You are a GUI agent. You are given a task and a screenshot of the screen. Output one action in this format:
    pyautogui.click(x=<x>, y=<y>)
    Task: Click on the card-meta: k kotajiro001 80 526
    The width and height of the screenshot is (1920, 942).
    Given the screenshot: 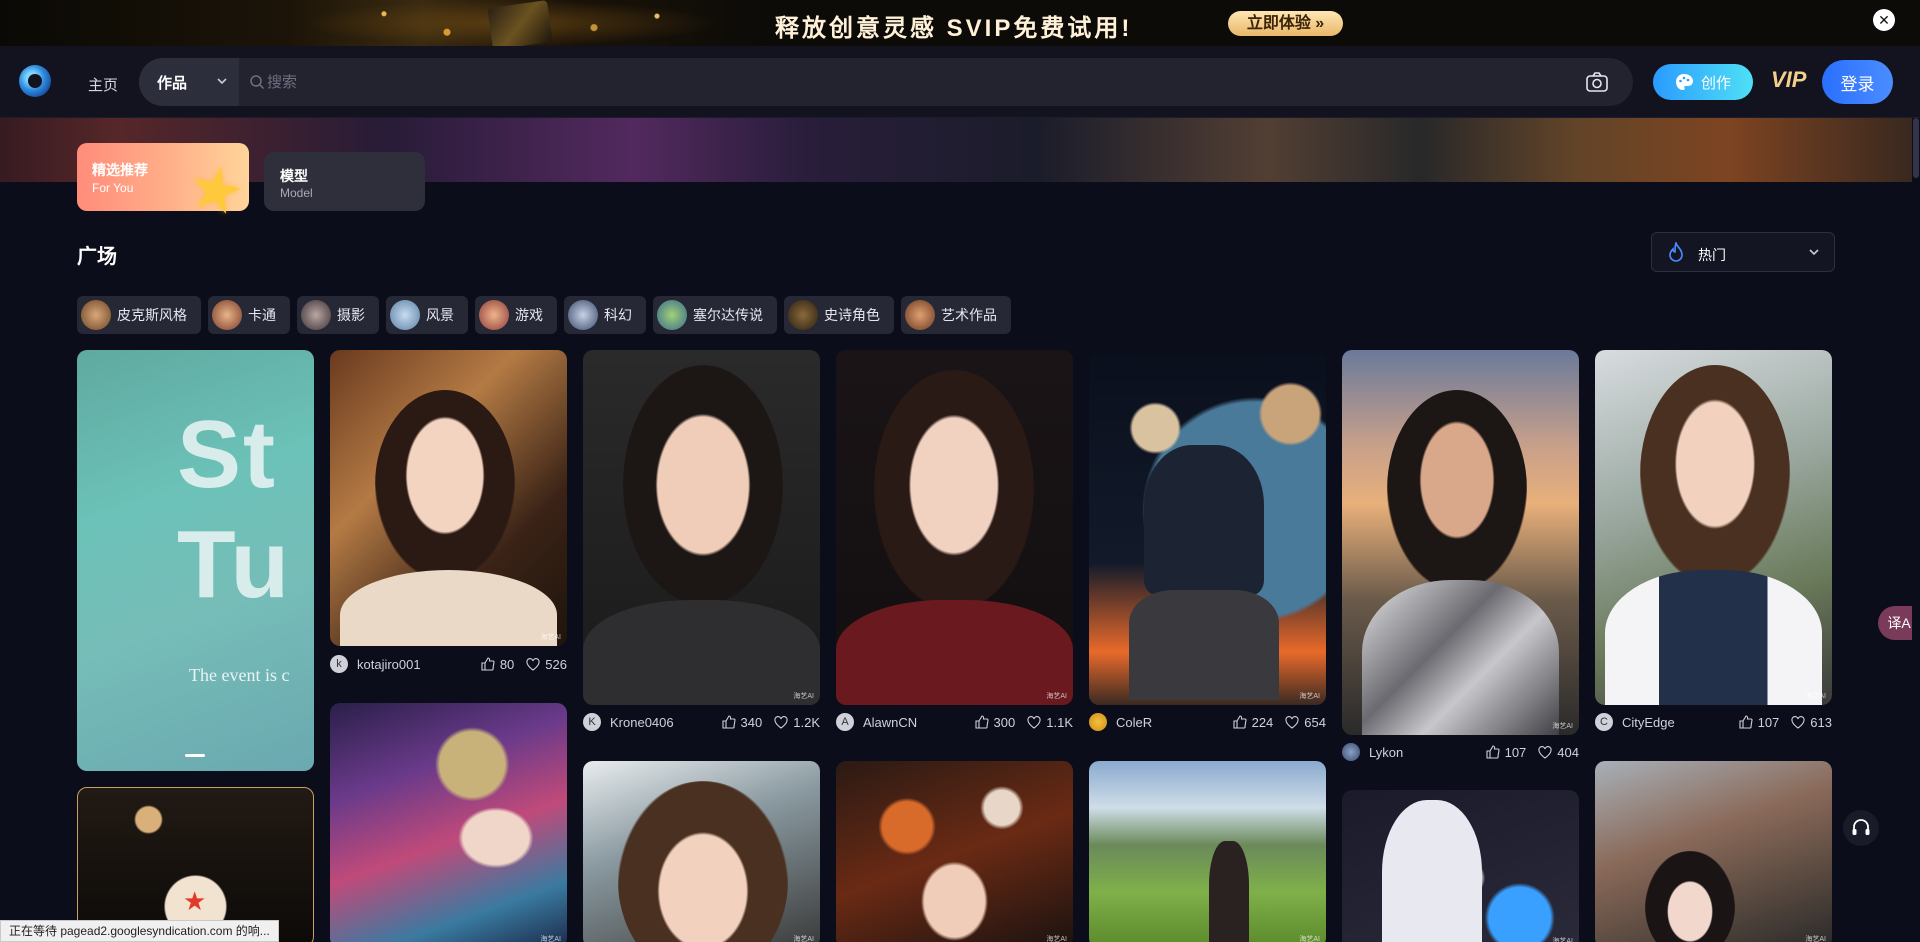 What is the action you would take?
    pyautogui.click(x=448, y=664)
    